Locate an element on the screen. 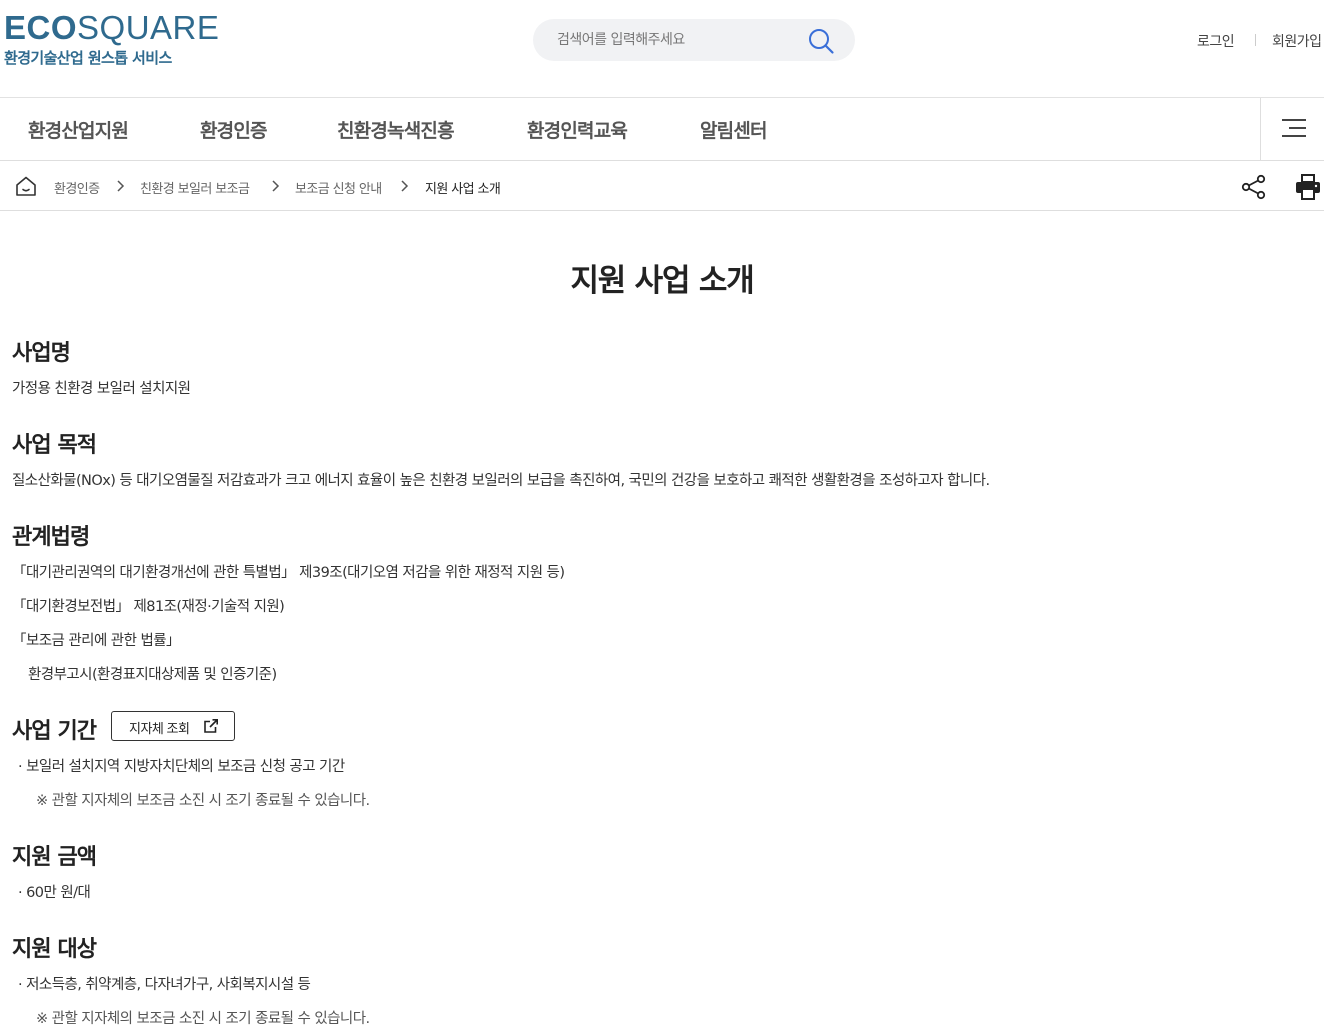 This screenshot has width=1324, height=1035. page-title: 지원 사업 소개 is located at coordinates (662, 281).